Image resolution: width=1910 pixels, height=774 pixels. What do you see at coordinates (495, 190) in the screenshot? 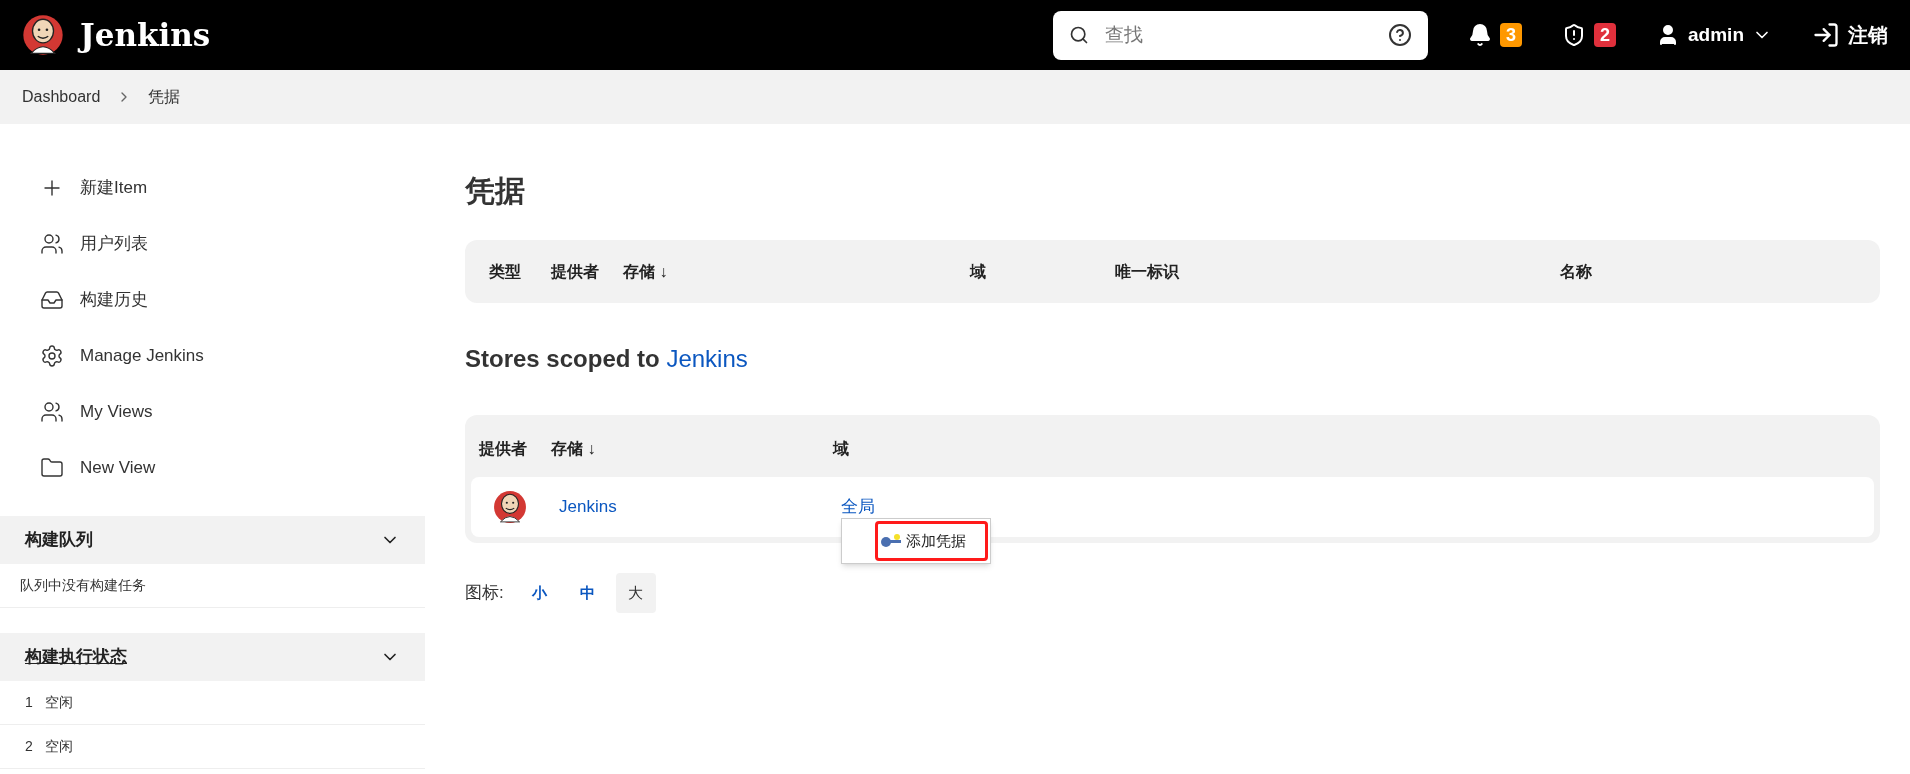
I see `page-title: 凭据` at bounding box center [495, 190].